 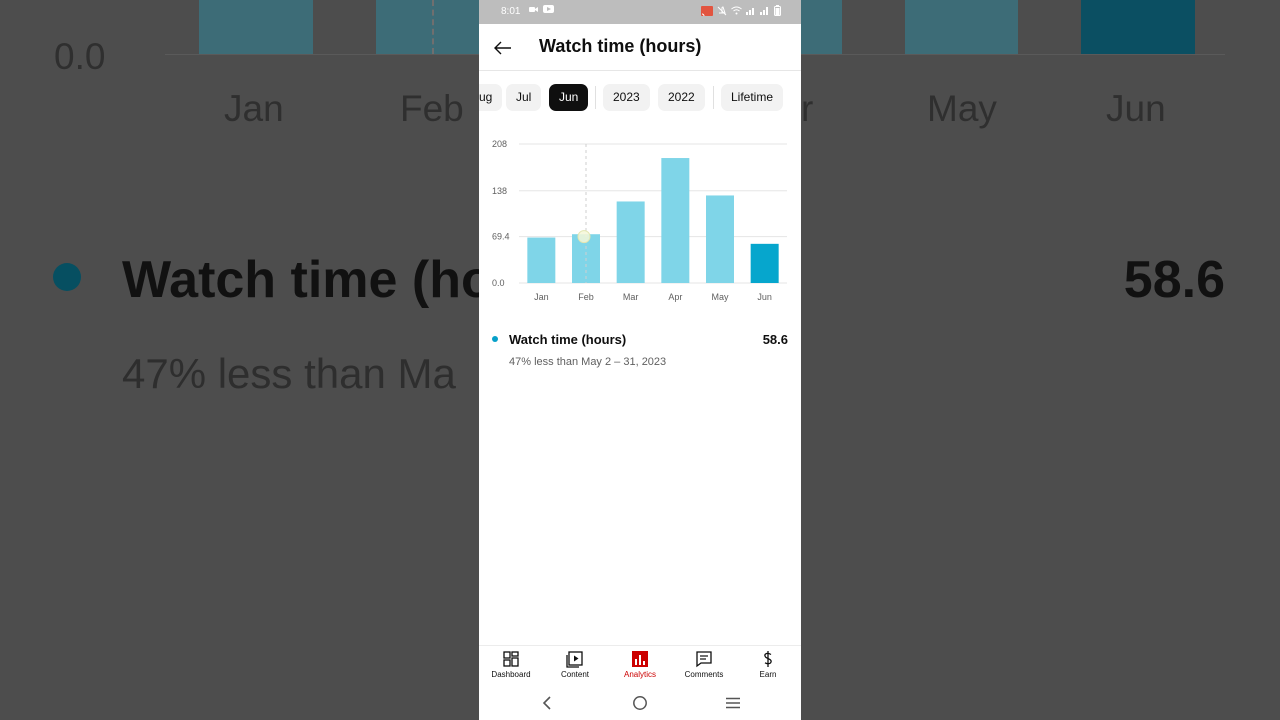 What do you see at coordinates (675, 297) in the screenshot?
I see `chart-x-tick-label: Apr` at bounding box center [675, 297].